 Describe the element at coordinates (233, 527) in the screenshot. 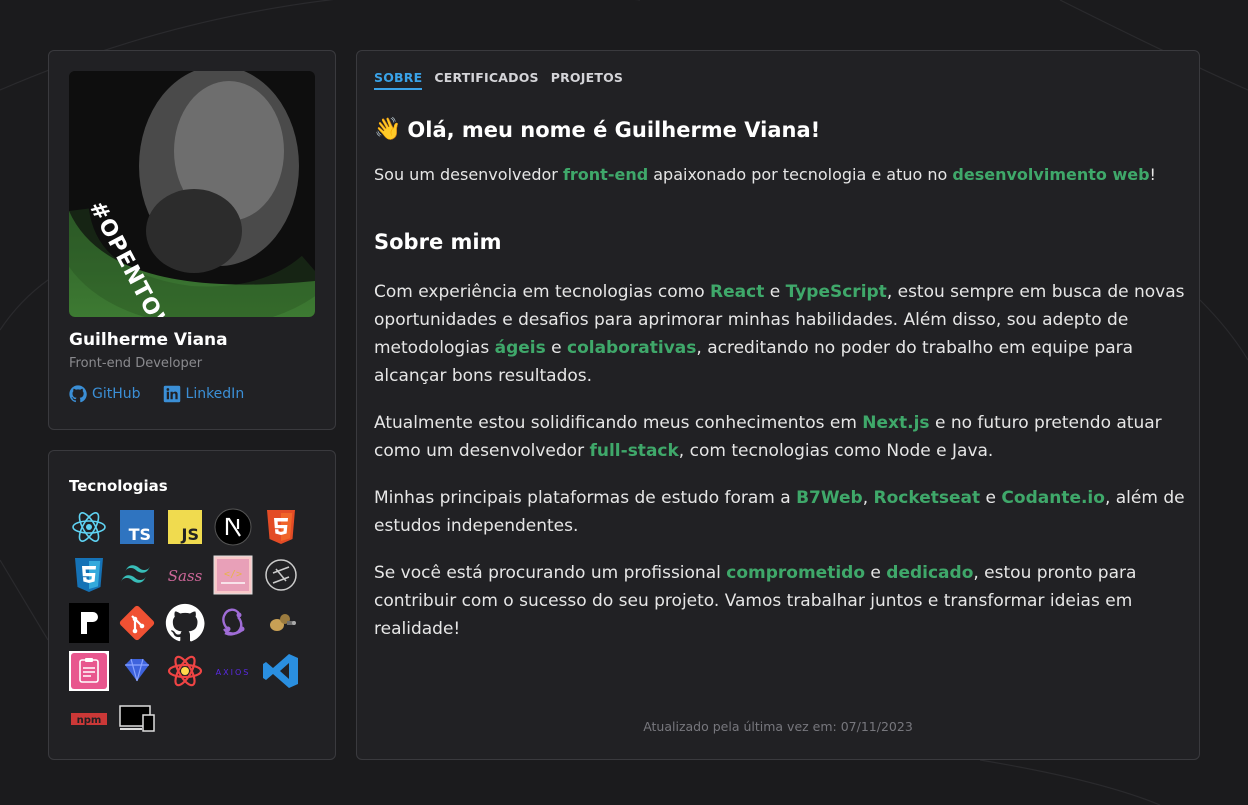

I see `nextjs-icon` at that location.